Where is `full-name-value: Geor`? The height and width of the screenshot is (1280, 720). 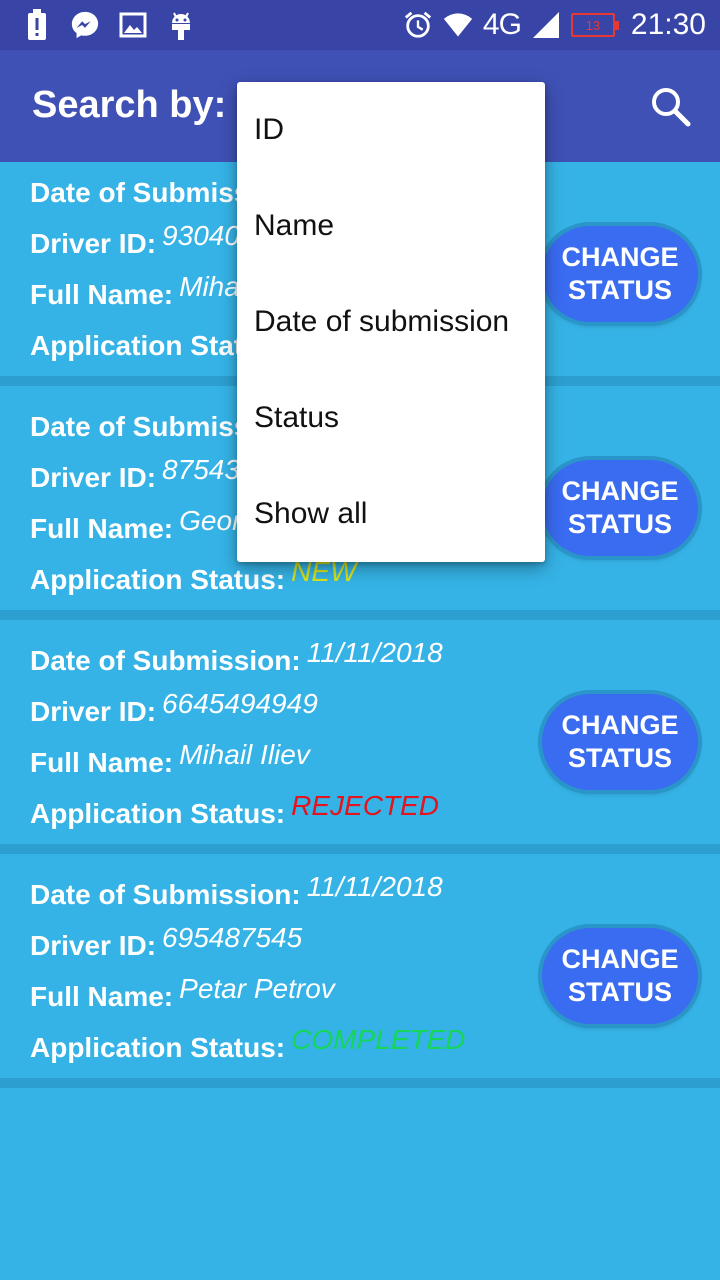 full-name-value: Geor is located at coordinates (210, 520).